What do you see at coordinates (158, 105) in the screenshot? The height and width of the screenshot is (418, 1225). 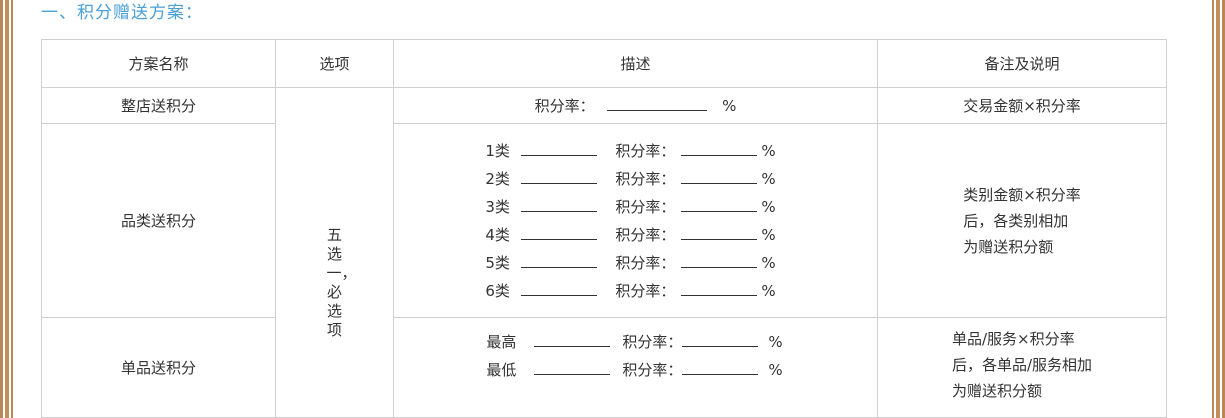 I see `shop-plan-name: 整店送积分` at bounding box center [158, 105].